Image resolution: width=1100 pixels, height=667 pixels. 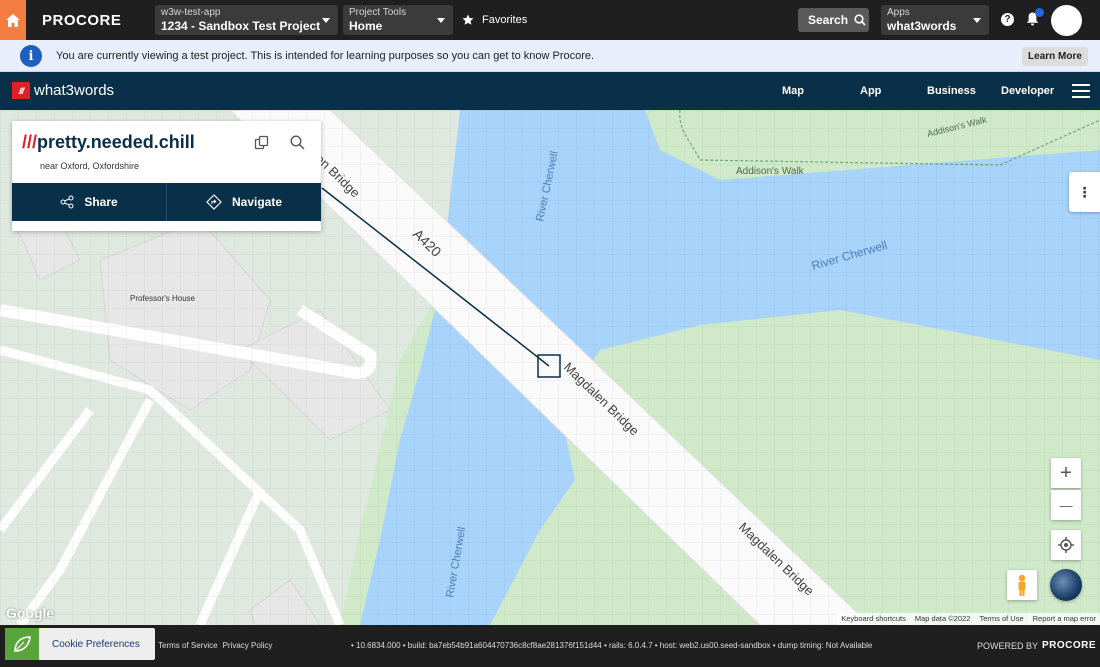 I want to click on footer-links: Terms of Service Privacy Policy, so click(x=215, y=645).